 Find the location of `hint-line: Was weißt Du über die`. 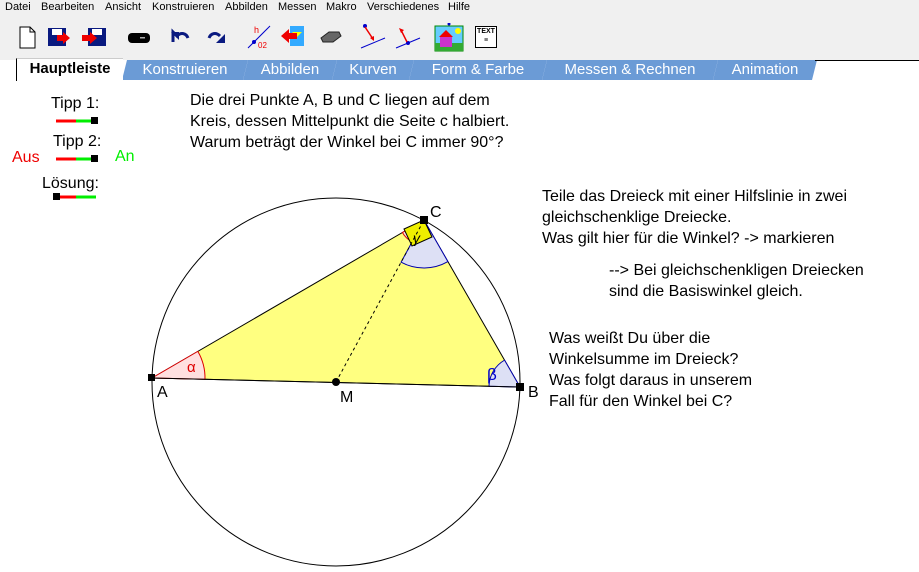

hint-line: Was weißt Du über die is located at coordinates (630, 338).